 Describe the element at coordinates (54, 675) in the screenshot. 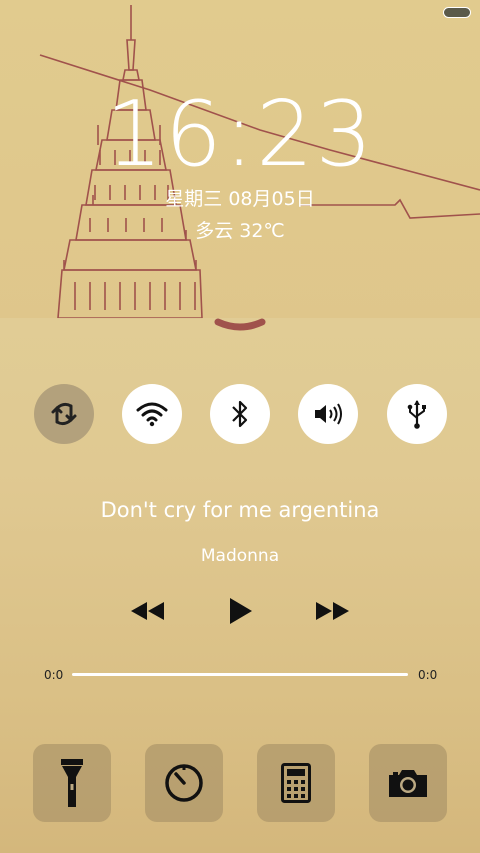

I see `elapsed-time: 0:0` at that location.